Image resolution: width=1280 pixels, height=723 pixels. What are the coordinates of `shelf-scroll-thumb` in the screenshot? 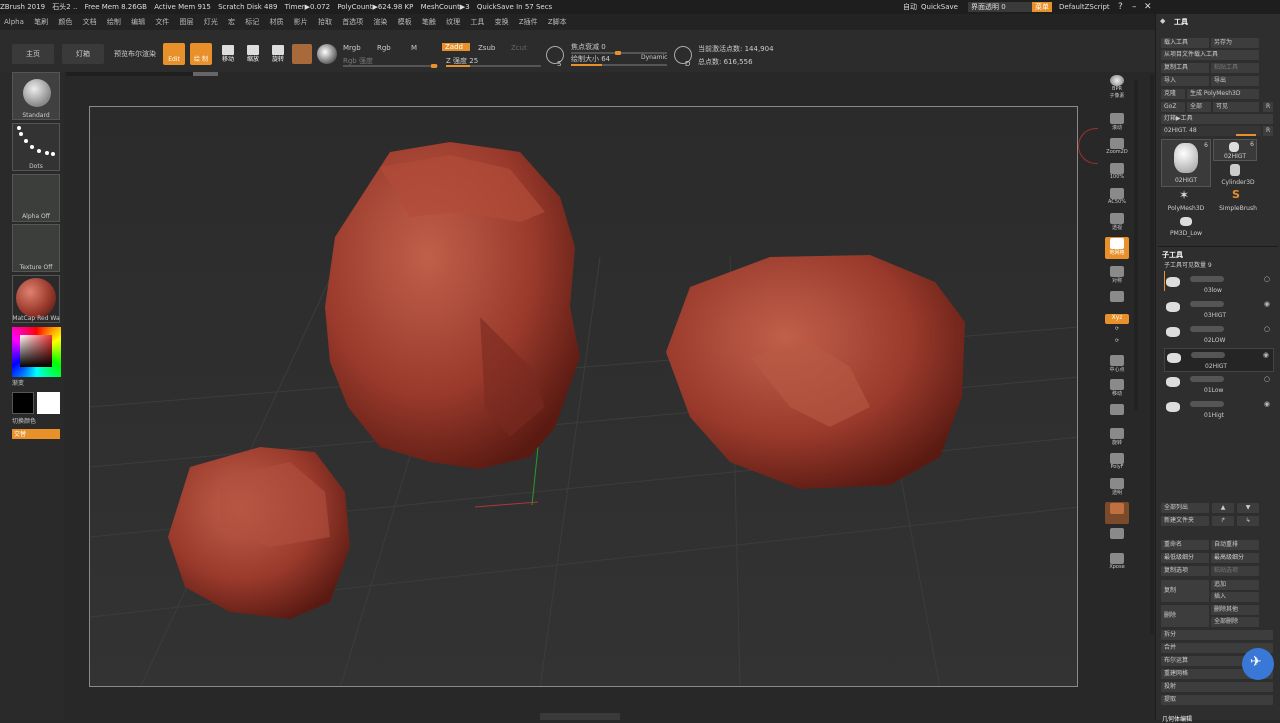 It's located at (205, 74).